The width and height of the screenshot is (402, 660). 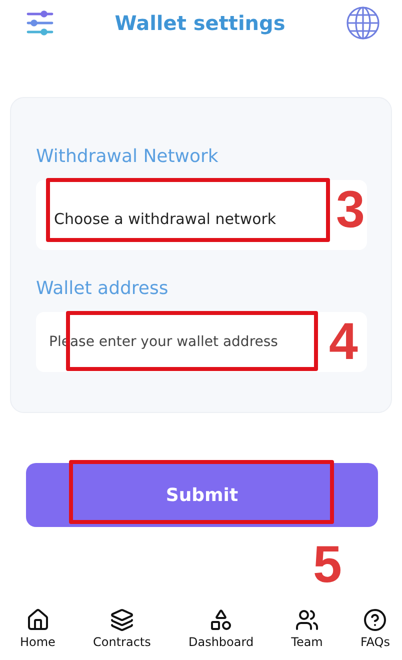 I want to click on annotation-number: 3, so click(x=350, y=210).